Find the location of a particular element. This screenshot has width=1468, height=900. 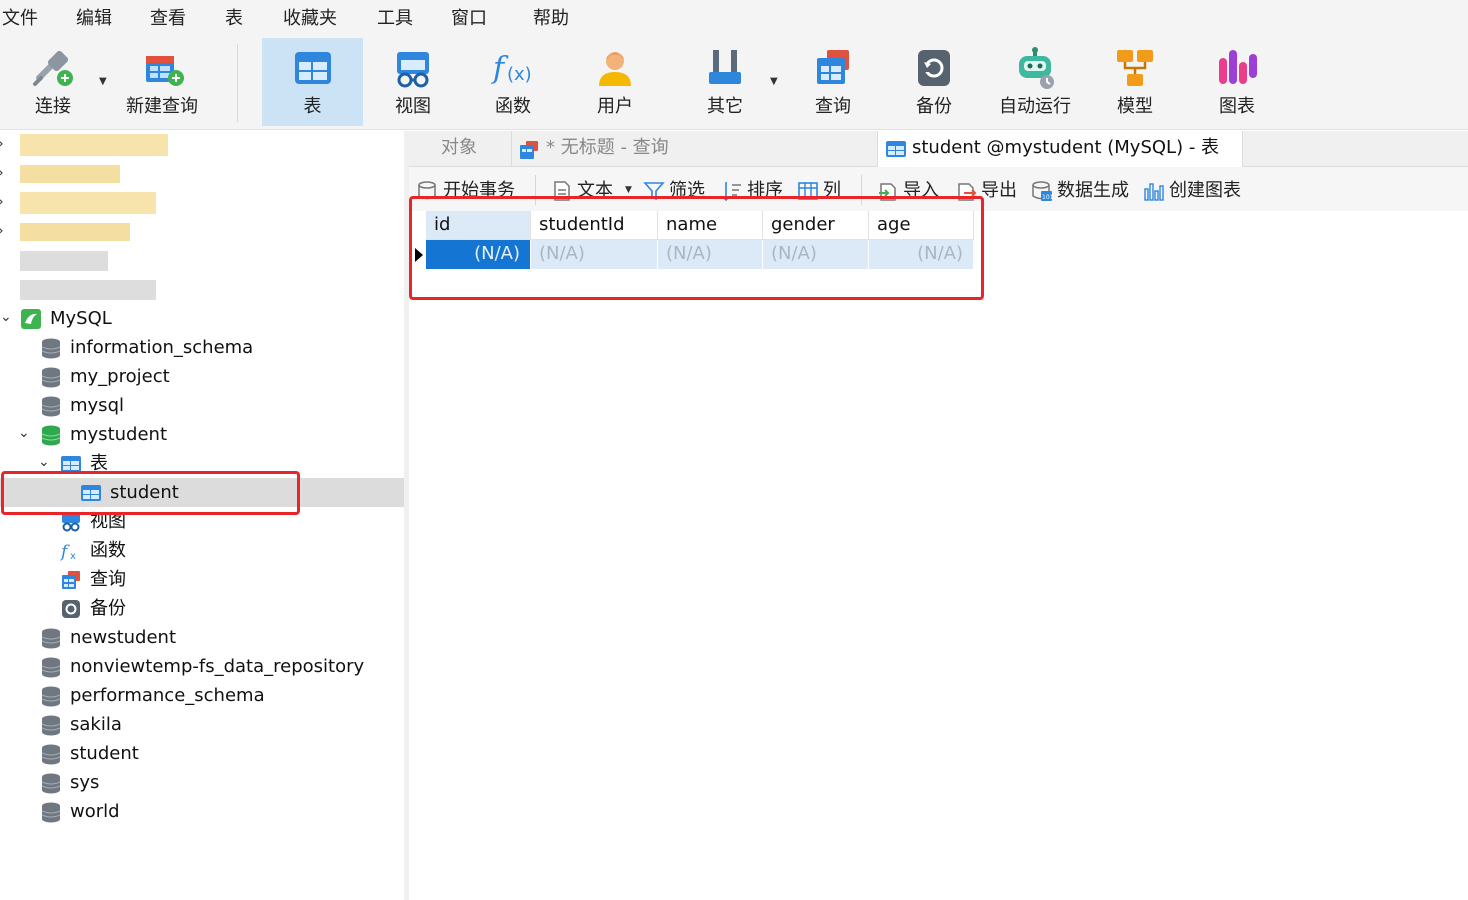

connection-button: 连接 is located at coordinates (53, 82).